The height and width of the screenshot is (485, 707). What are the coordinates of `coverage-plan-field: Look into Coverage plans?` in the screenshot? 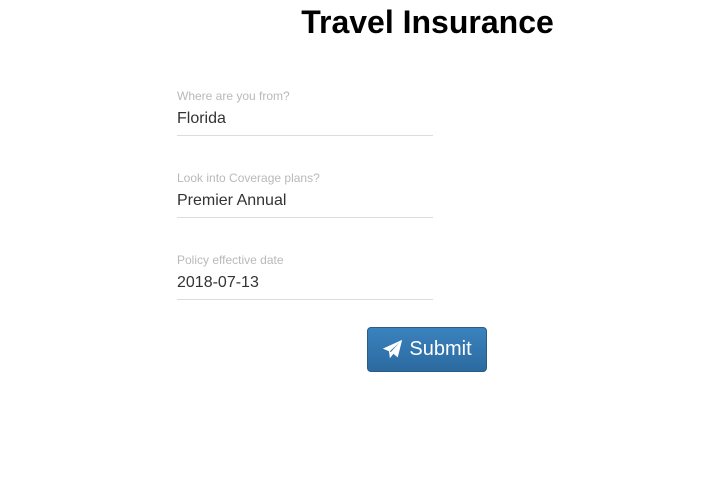 It's located at (305, 194).